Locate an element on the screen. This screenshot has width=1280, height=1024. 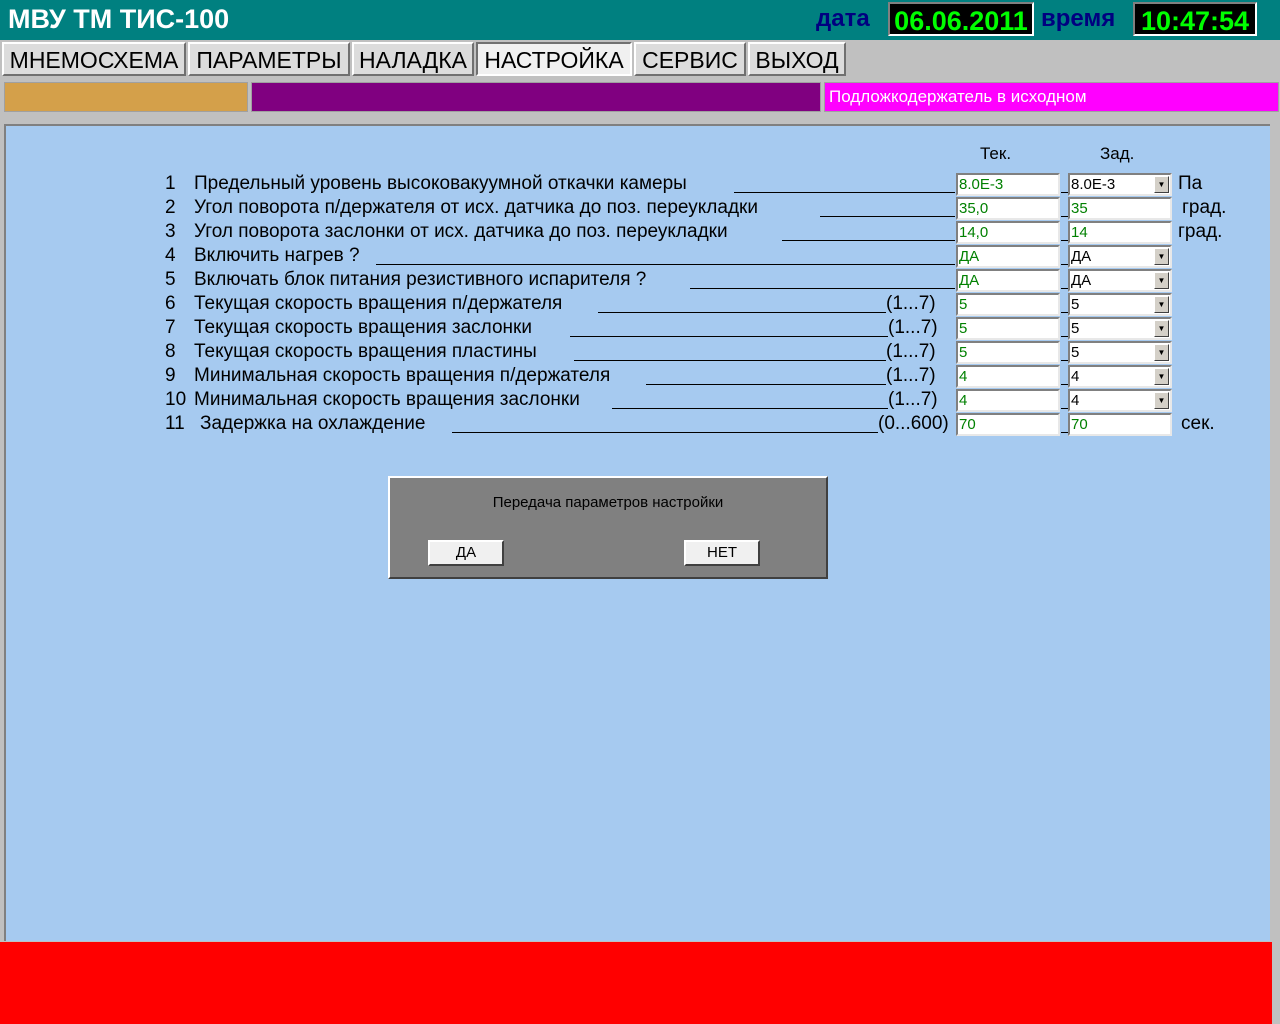
app-title: МВУ ТМ ТИС-100 is located at coordinates (119, 19).